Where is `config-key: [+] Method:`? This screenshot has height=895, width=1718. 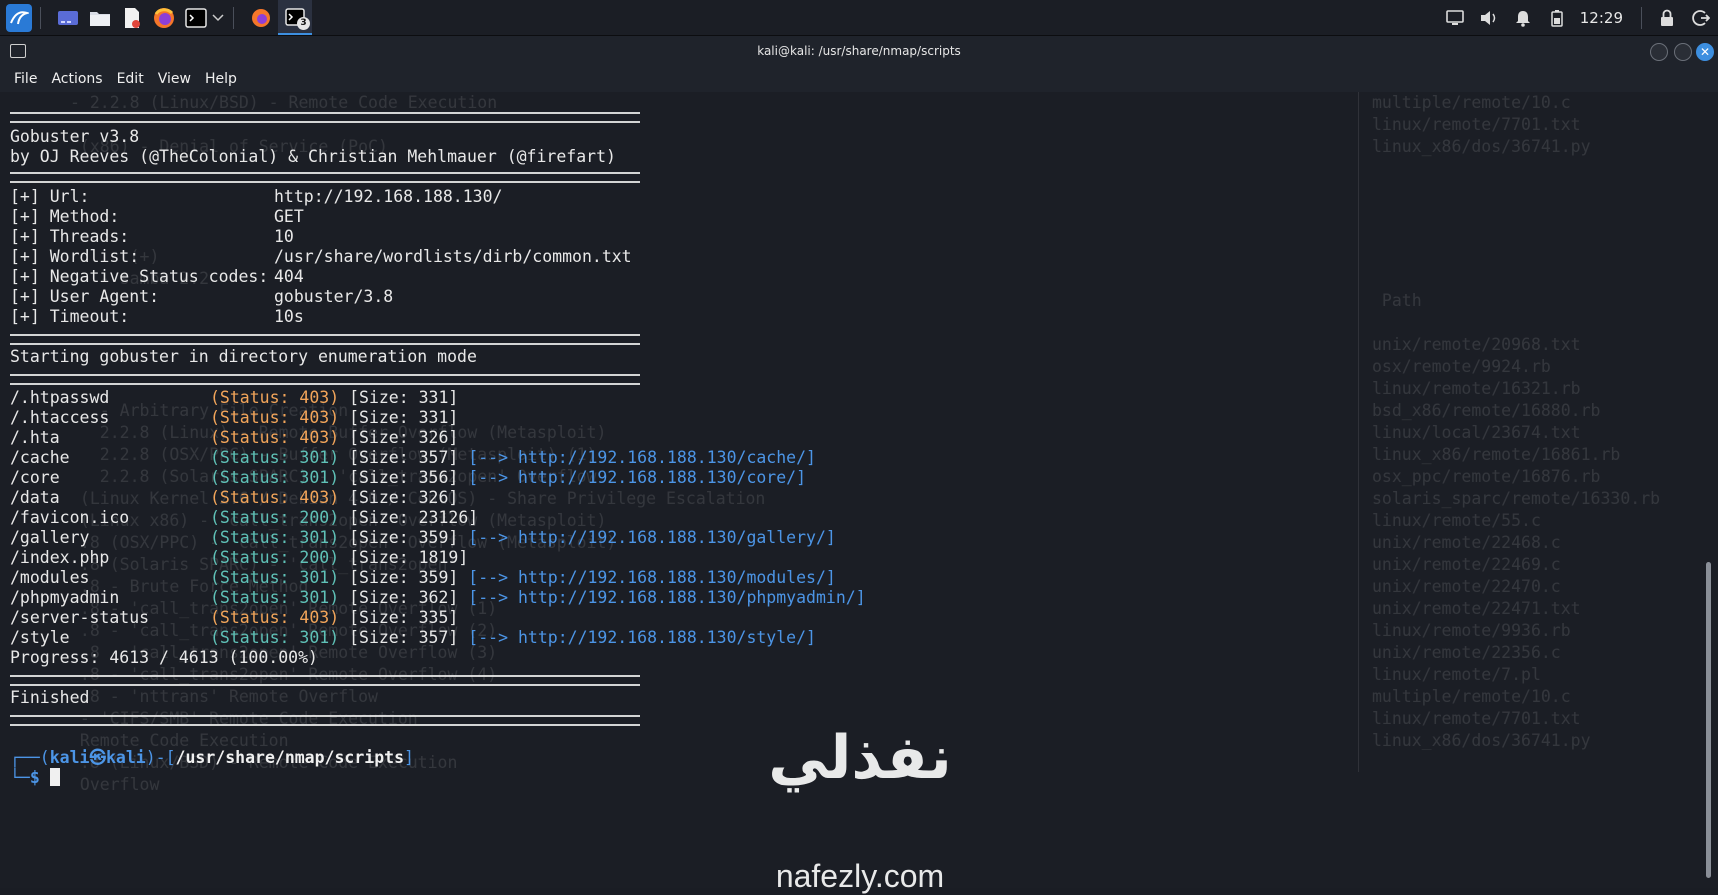
config-key: [+] Method: is located at coordinates (65, 216).